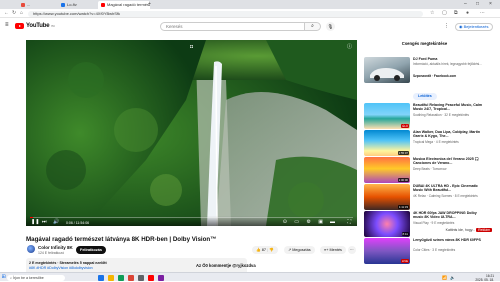  Describe the element at coordinates (63, 5) in the screenshot. I see `tab-favicon` at that location.